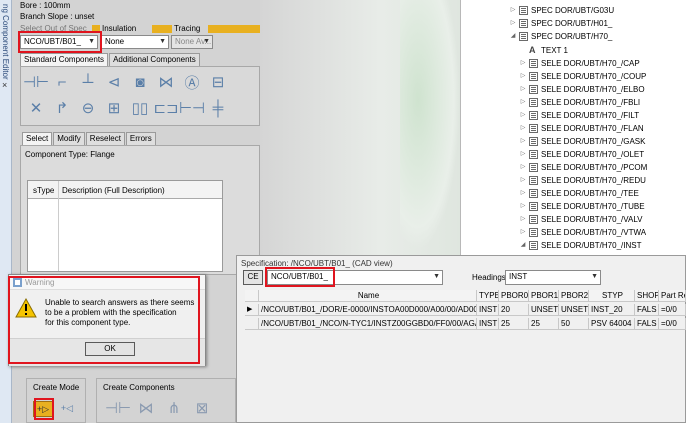 This screenshot has height=423, width=686. Describe the element at coordinates (253, 277) in the screenshot. I see `ce-button: CE` at that location.